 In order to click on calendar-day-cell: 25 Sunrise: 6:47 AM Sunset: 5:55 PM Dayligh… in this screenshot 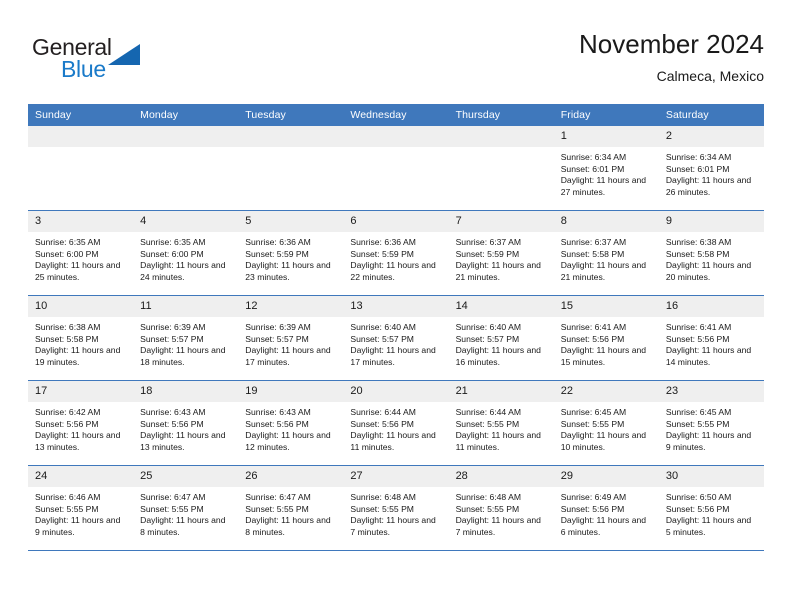, I will do `click(186, 508)`.